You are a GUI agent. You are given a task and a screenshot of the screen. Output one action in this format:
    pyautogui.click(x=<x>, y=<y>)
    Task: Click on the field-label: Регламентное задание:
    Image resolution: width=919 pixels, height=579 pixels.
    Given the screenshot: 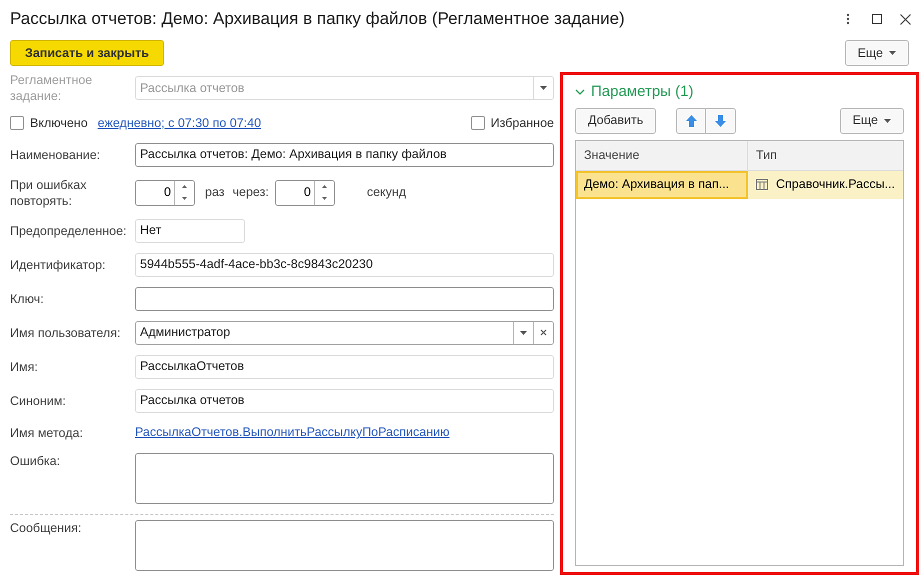 What is the action you would take?
    pyautogui.click(x=52, y=88)
    